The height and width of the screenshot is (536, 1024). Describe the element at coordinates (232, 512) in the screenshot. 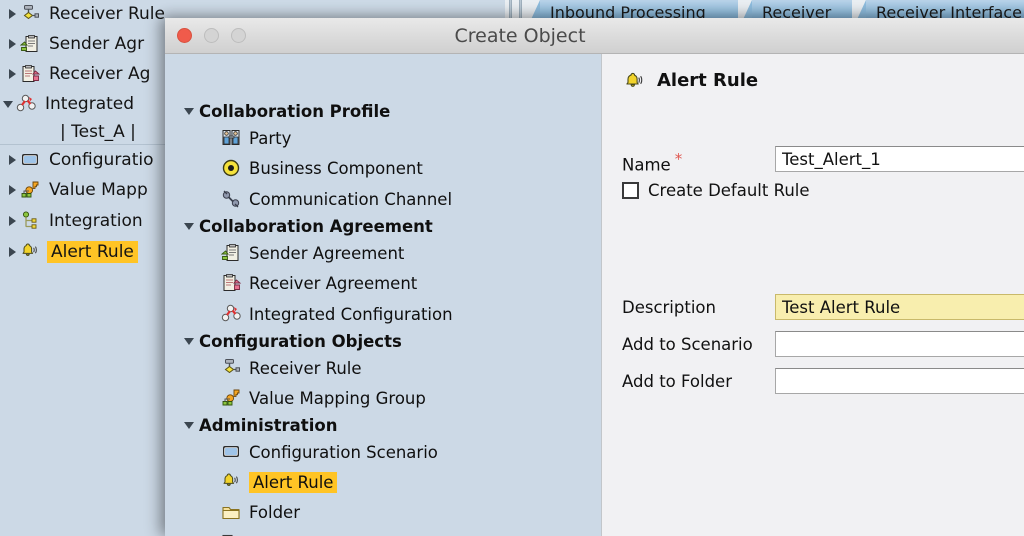

I see `folder-icon` at that location.